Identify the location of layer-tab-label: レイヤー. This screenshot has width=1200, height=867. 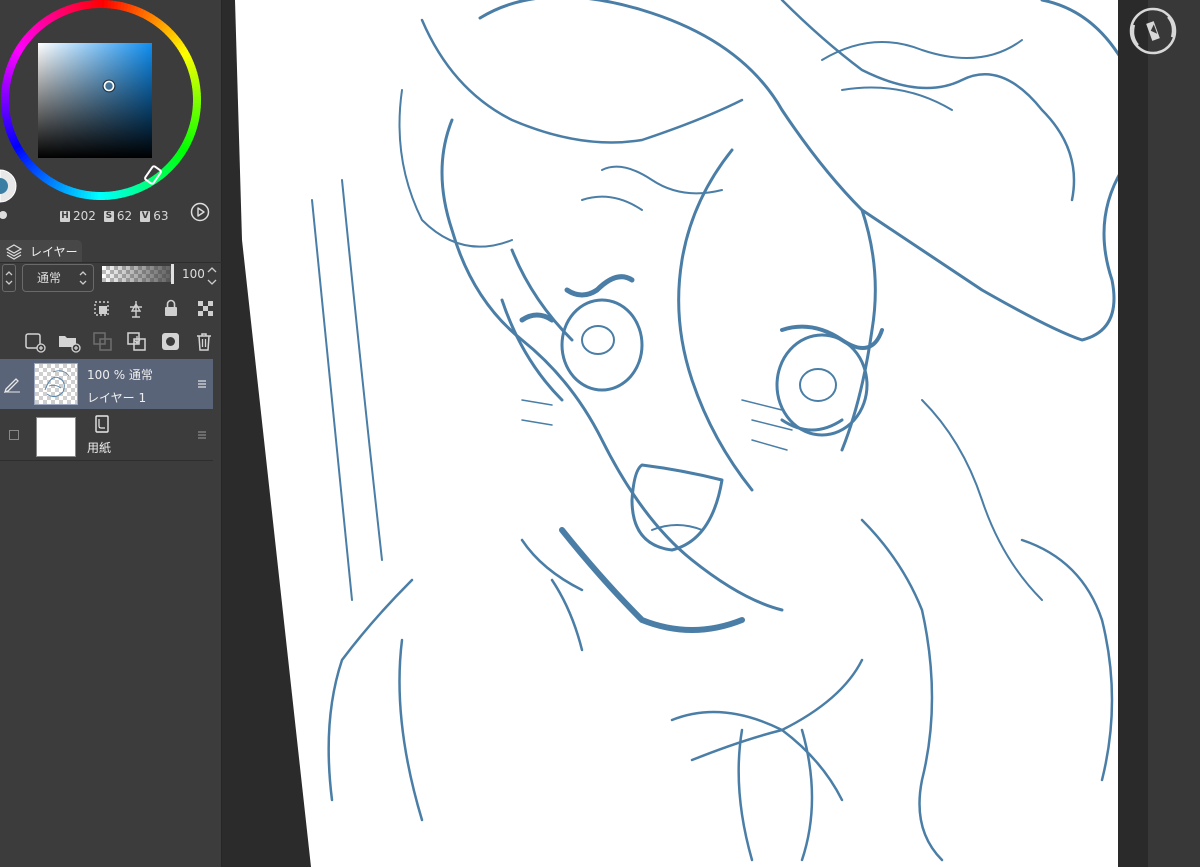
(54, 251).